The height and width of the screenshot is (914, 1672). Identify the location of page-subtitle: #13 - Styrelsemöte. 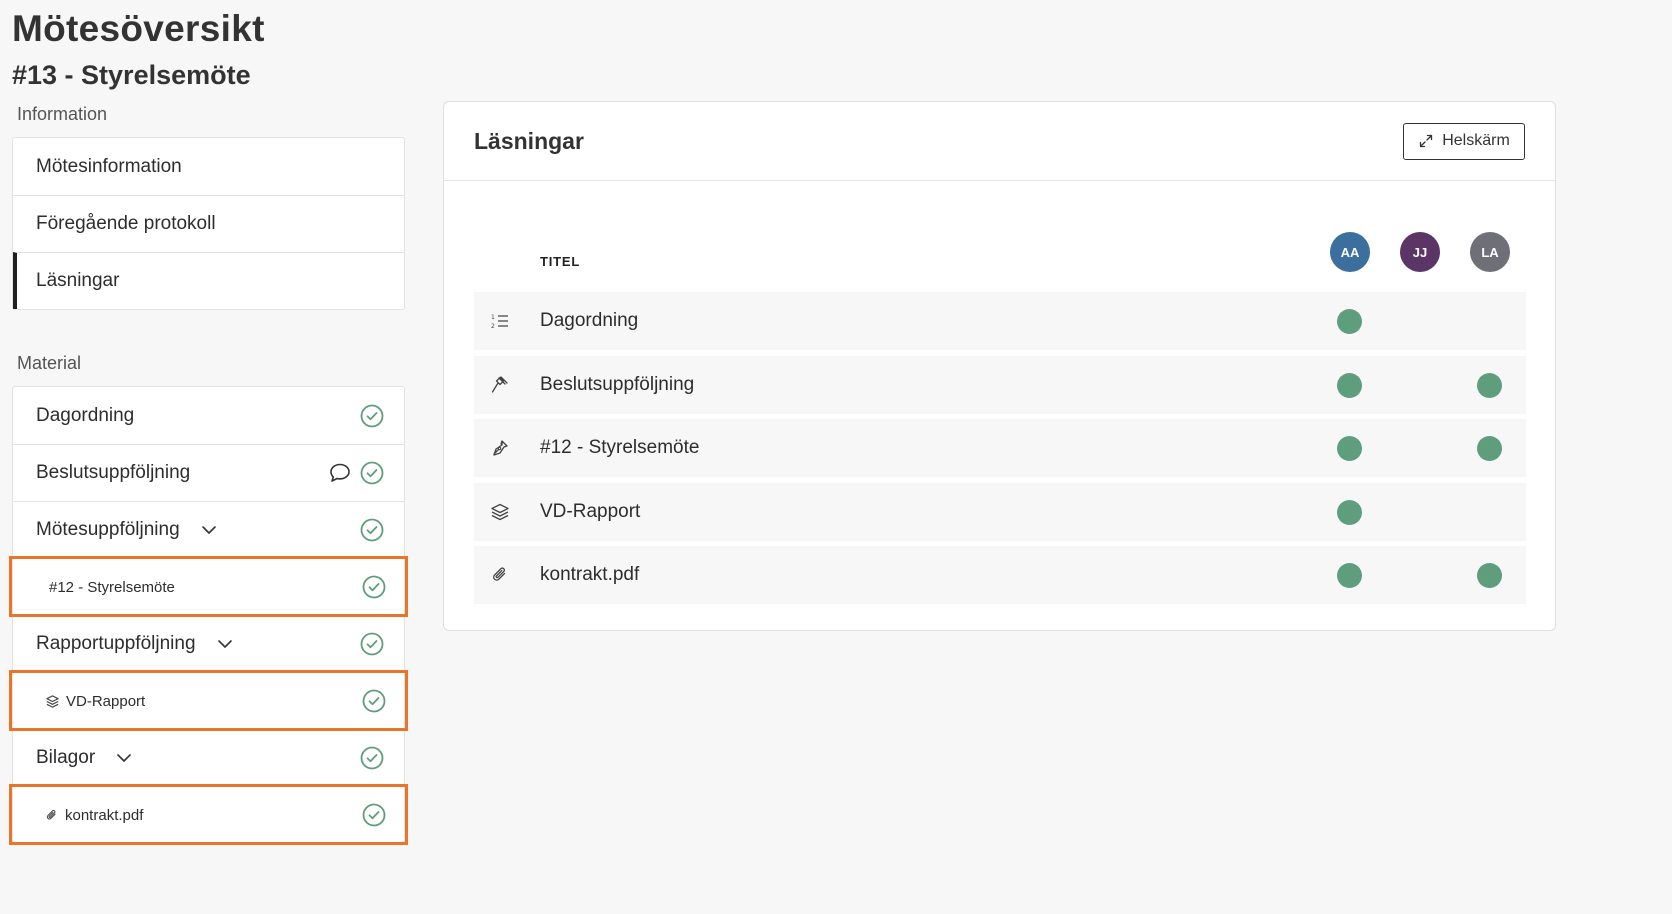
(131, 75).